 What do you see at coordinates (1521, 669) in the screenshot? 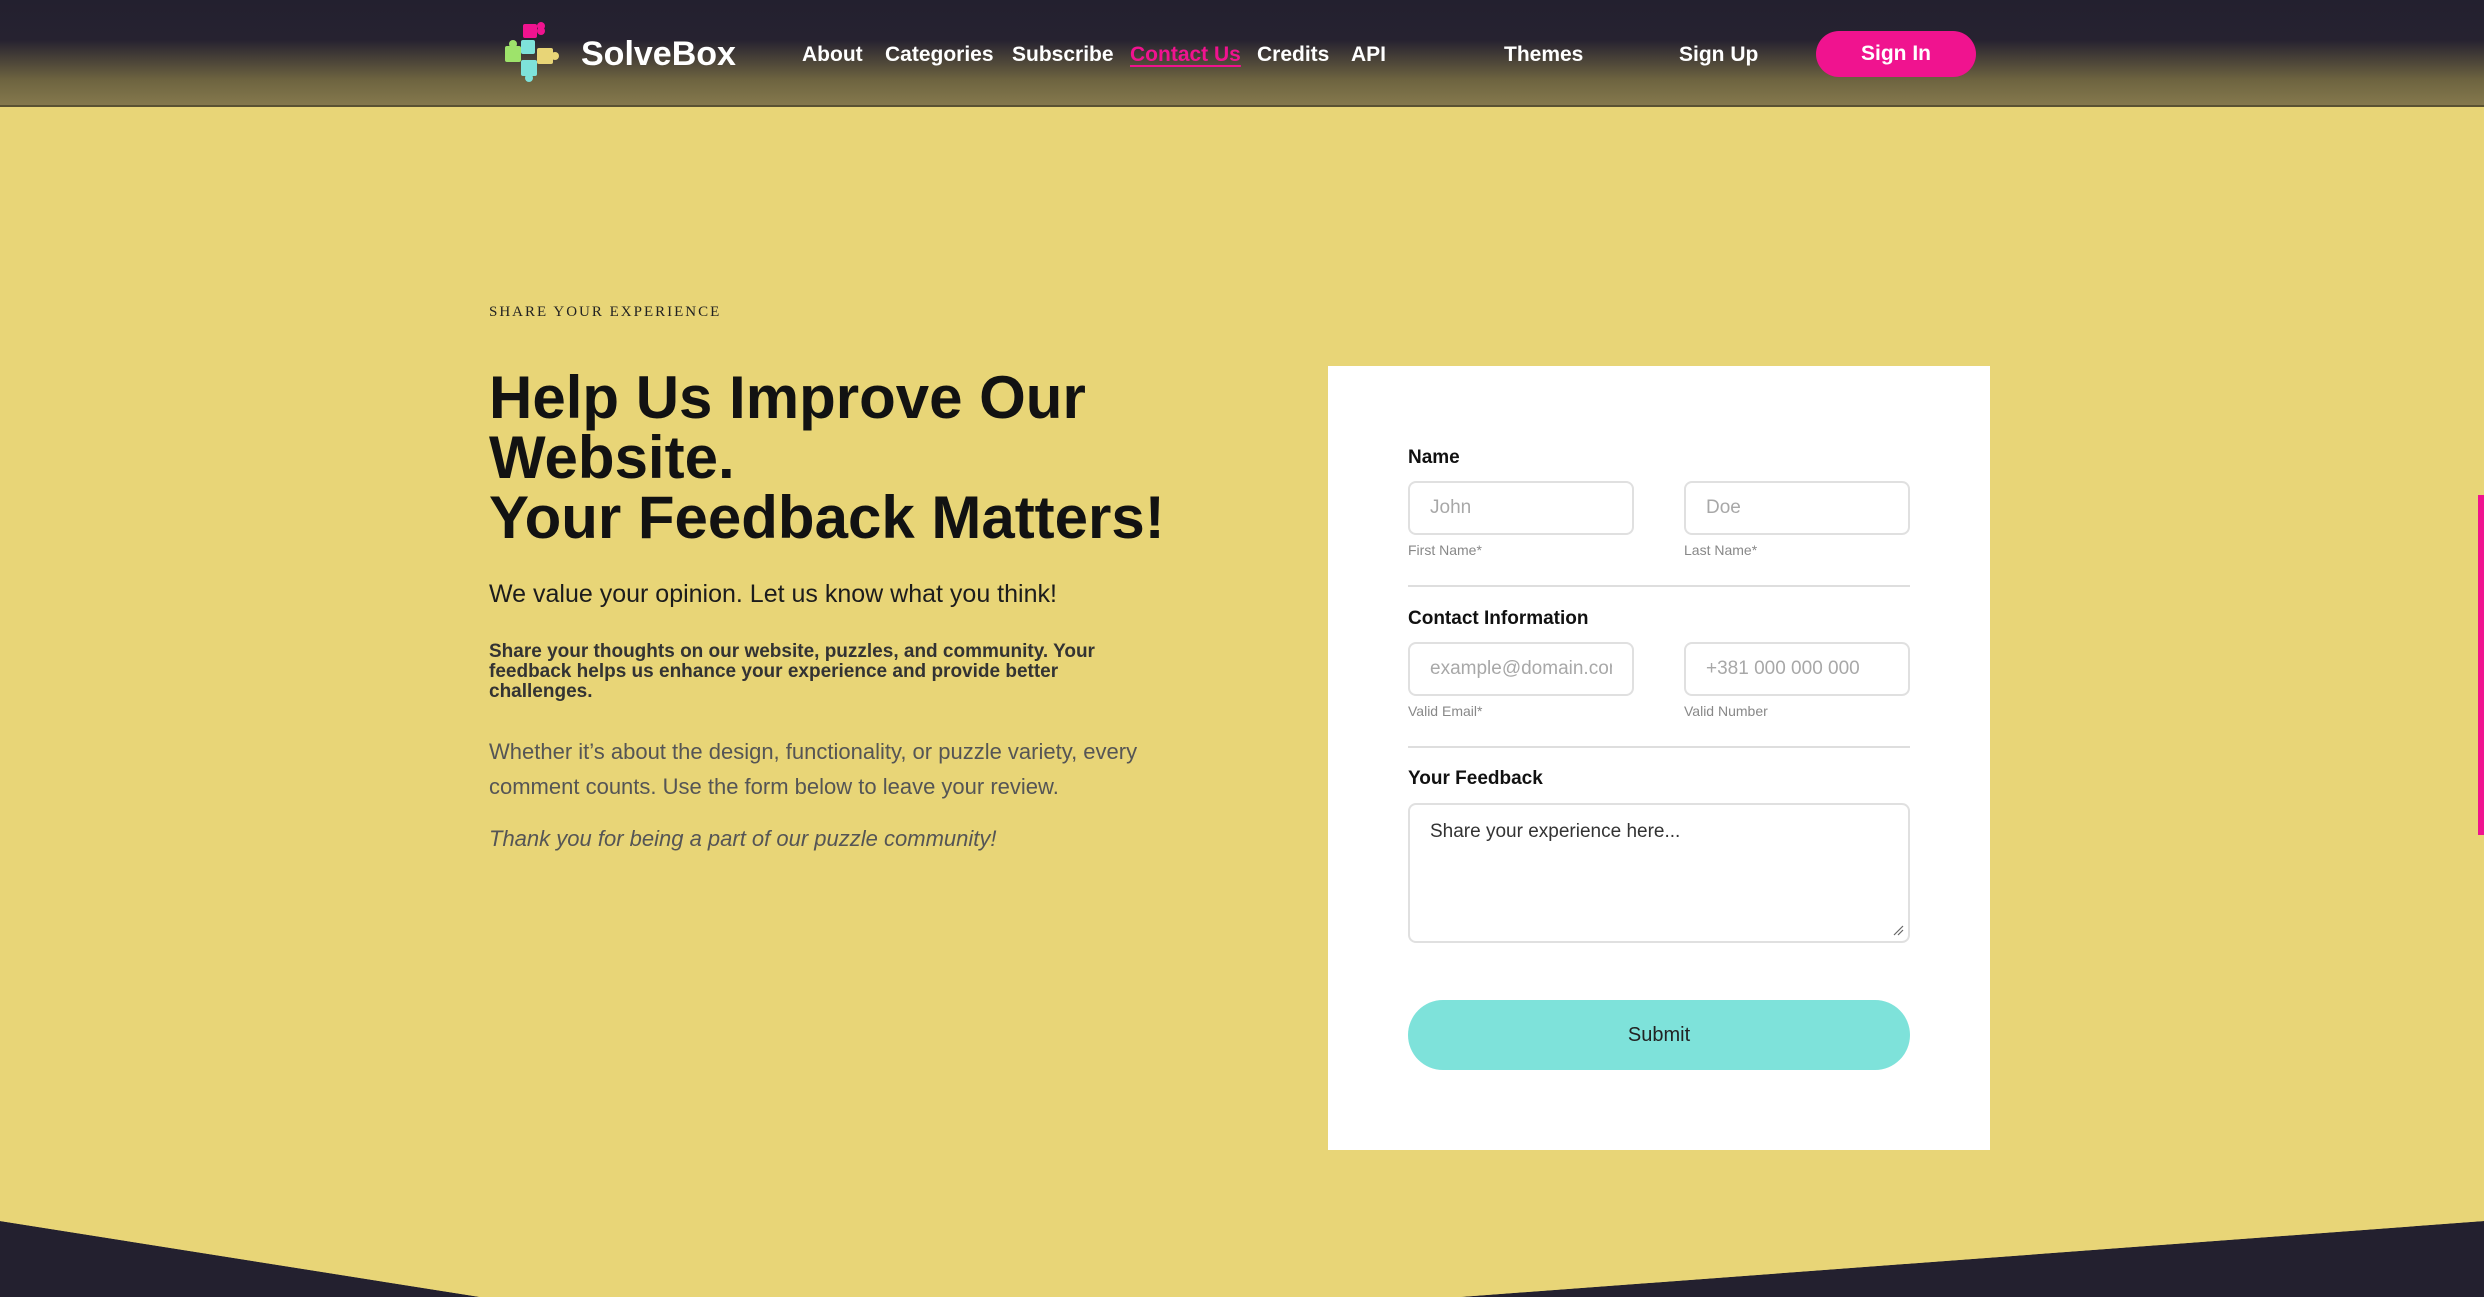
I see `email-input` at bounding box center [1521, 669].